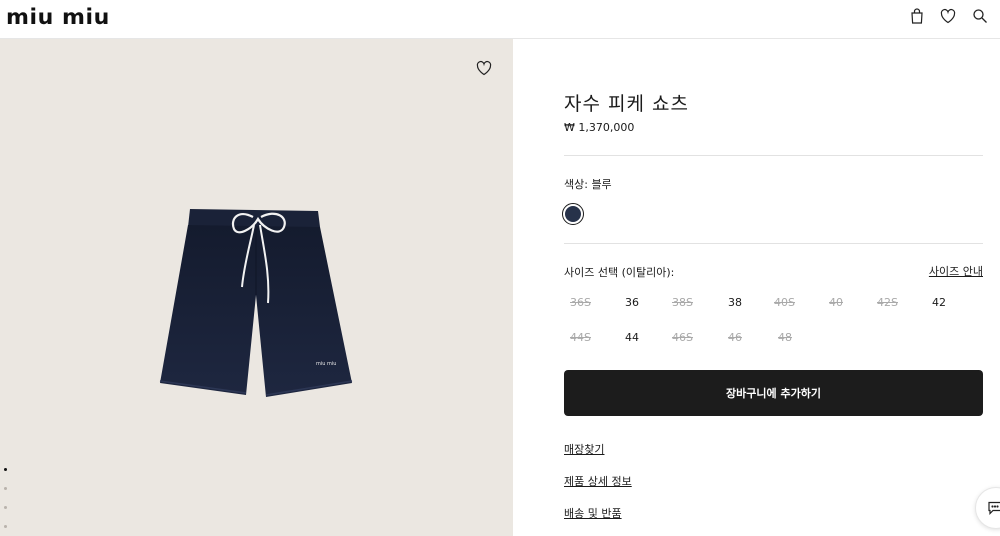 Image resolution: width=1000 pixels, height=536 pixels. What do you see at coordinates (956, 271) in the screenshot?
I see `size-guide-link: 사이즈 안내` at bounding box center [956, 271].